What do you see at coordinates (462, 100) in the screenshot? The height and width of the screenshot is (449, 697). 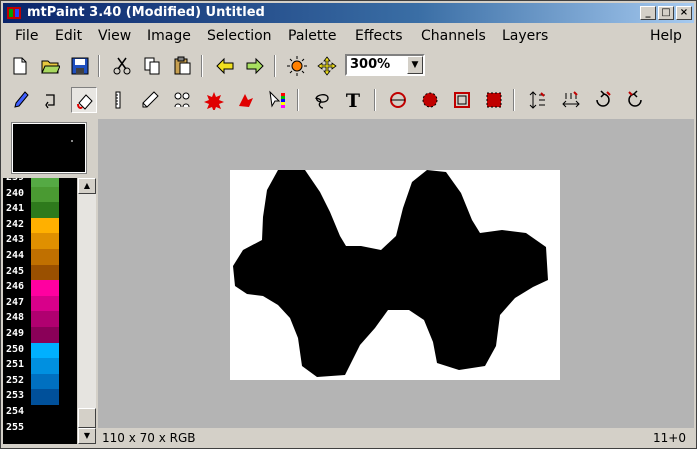 I see `rect-outline-icon` at bounding box center [462, 100].